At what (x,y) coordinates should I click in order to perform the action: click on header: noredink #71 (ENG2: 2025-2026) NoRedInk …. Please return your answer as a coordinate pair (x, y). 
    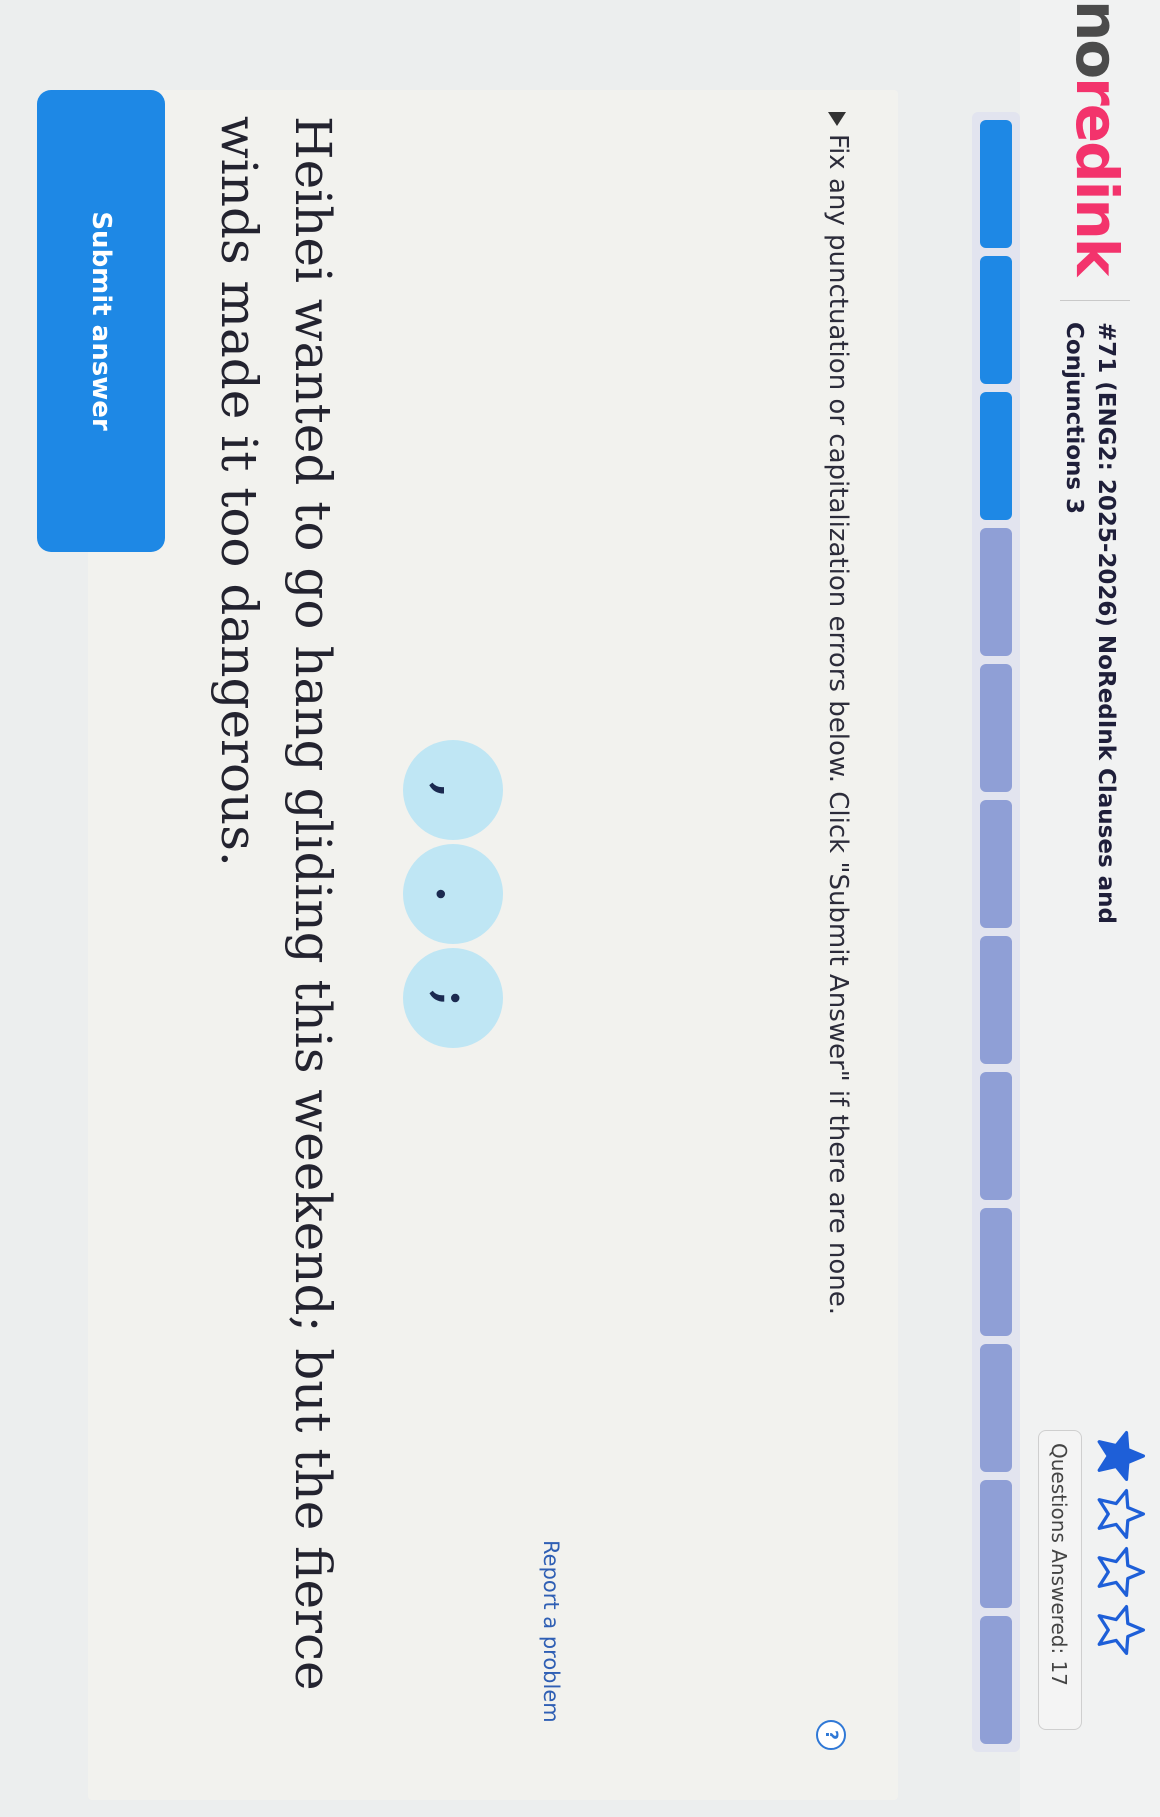
    Looking at the image, I should click on (1090, 908).